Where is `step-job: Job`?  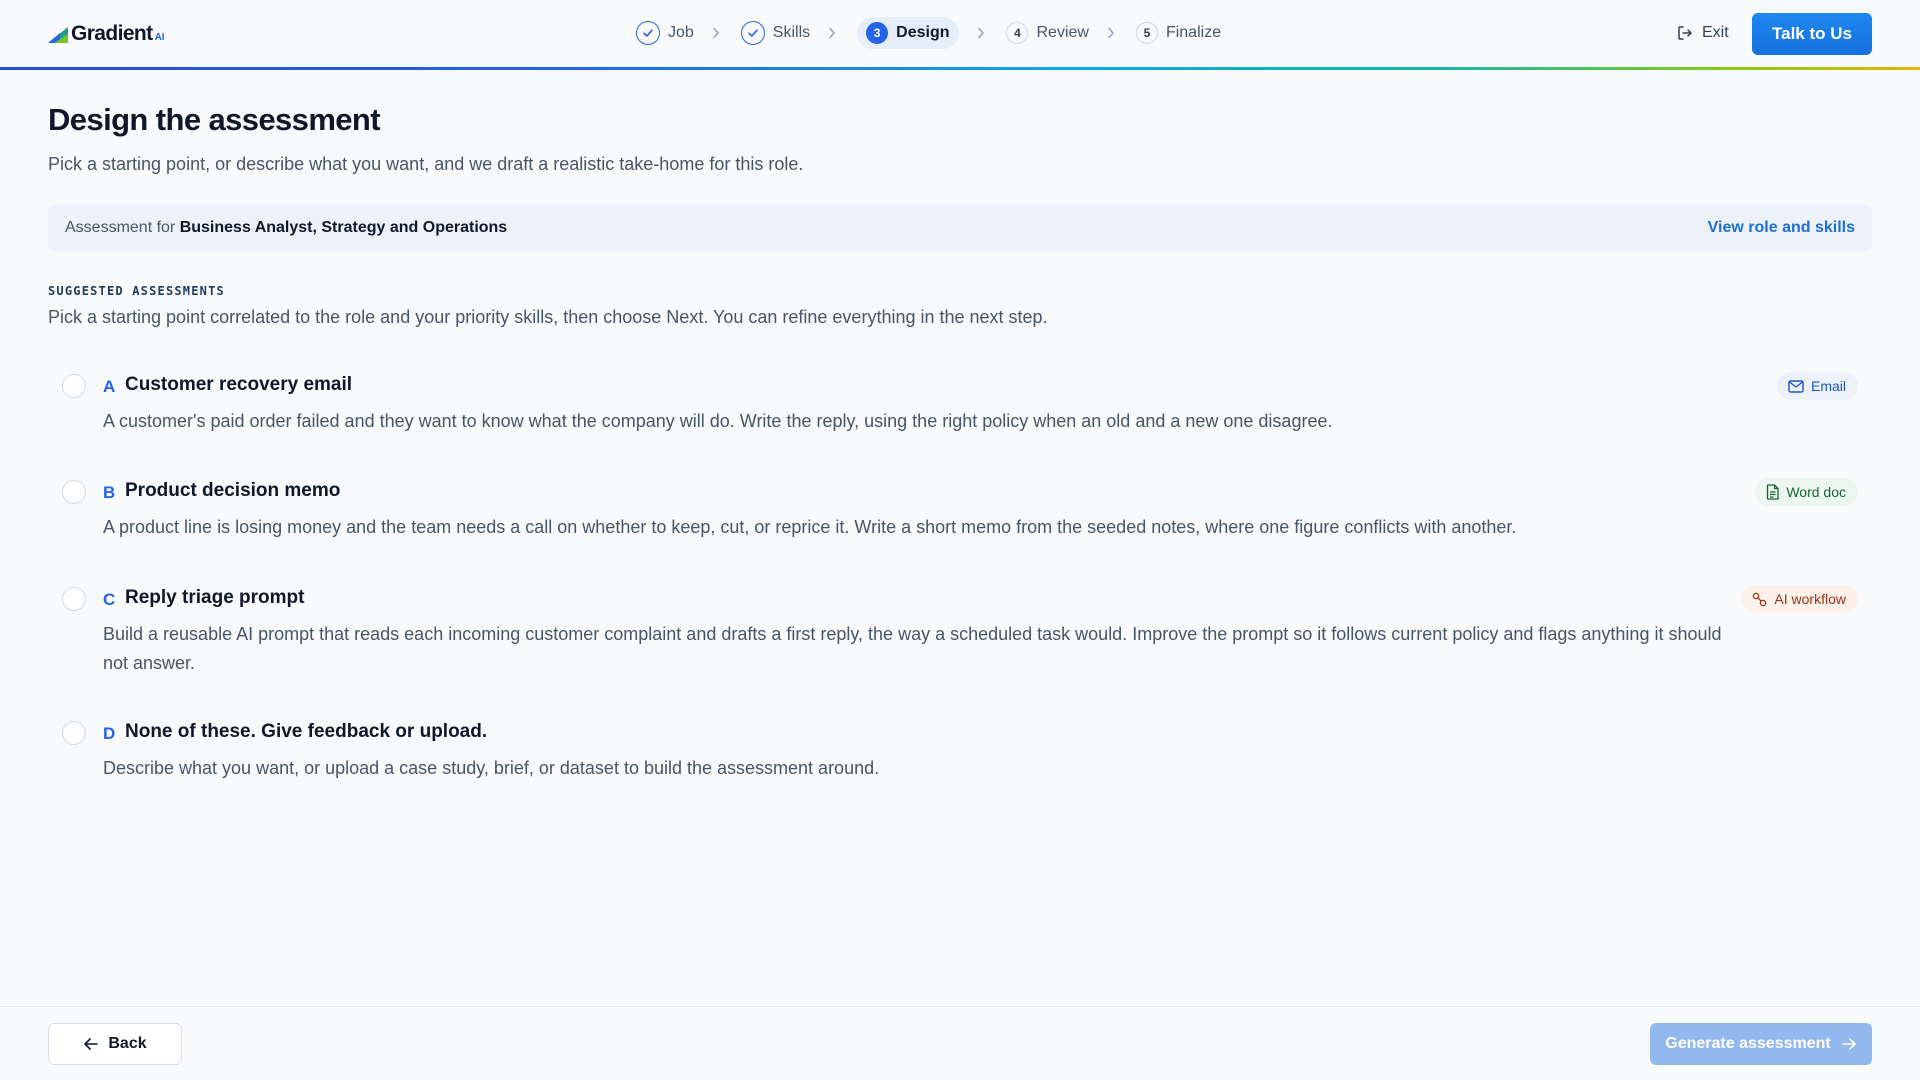
step-job: Job is located at coordinates (665, 33).